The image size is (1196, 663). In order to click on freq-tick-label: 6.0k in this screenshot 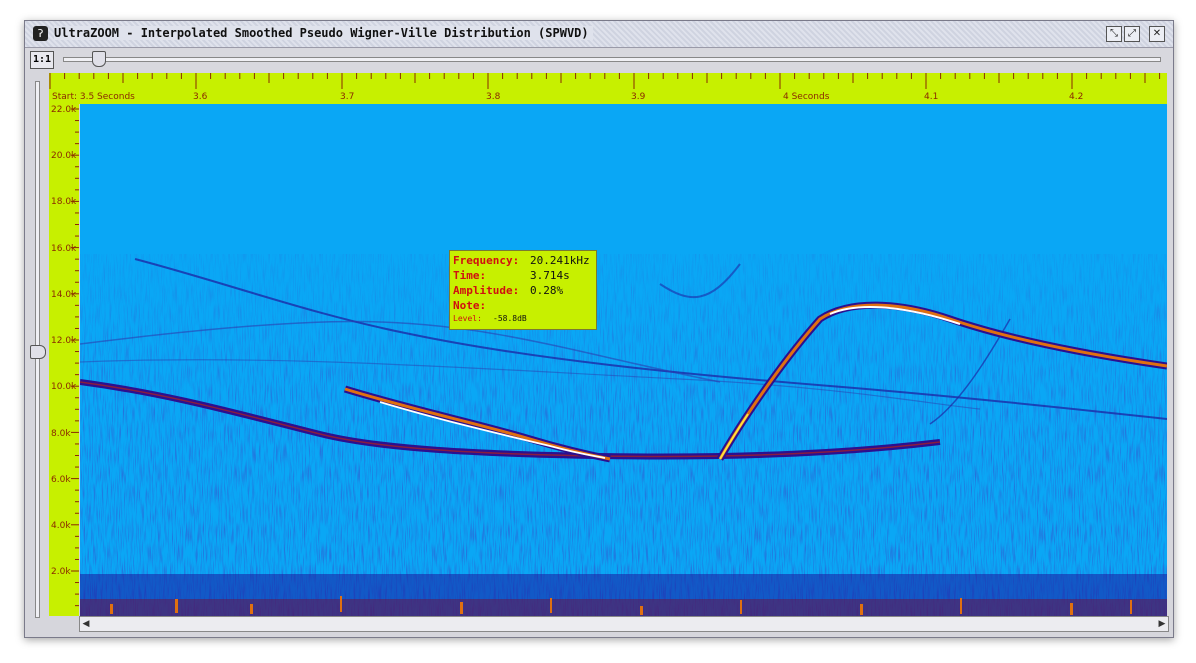, I will do `click(61, 480)`.